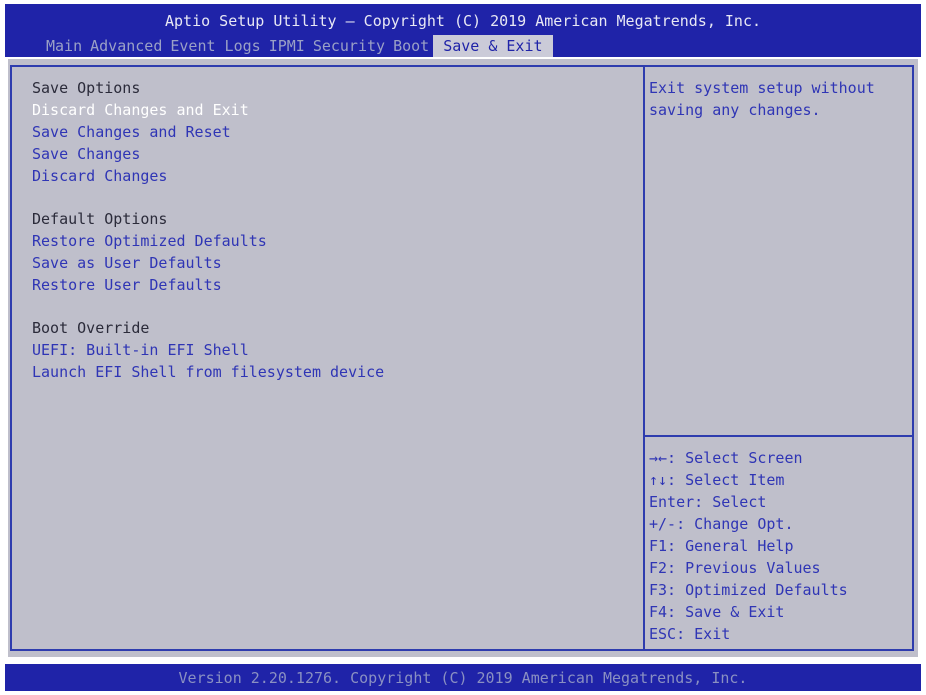  What do you see at coordinates (721, 546) in the screenshot?
I see `key-general-help: F1: General Help` at bounding box center [721, 546].